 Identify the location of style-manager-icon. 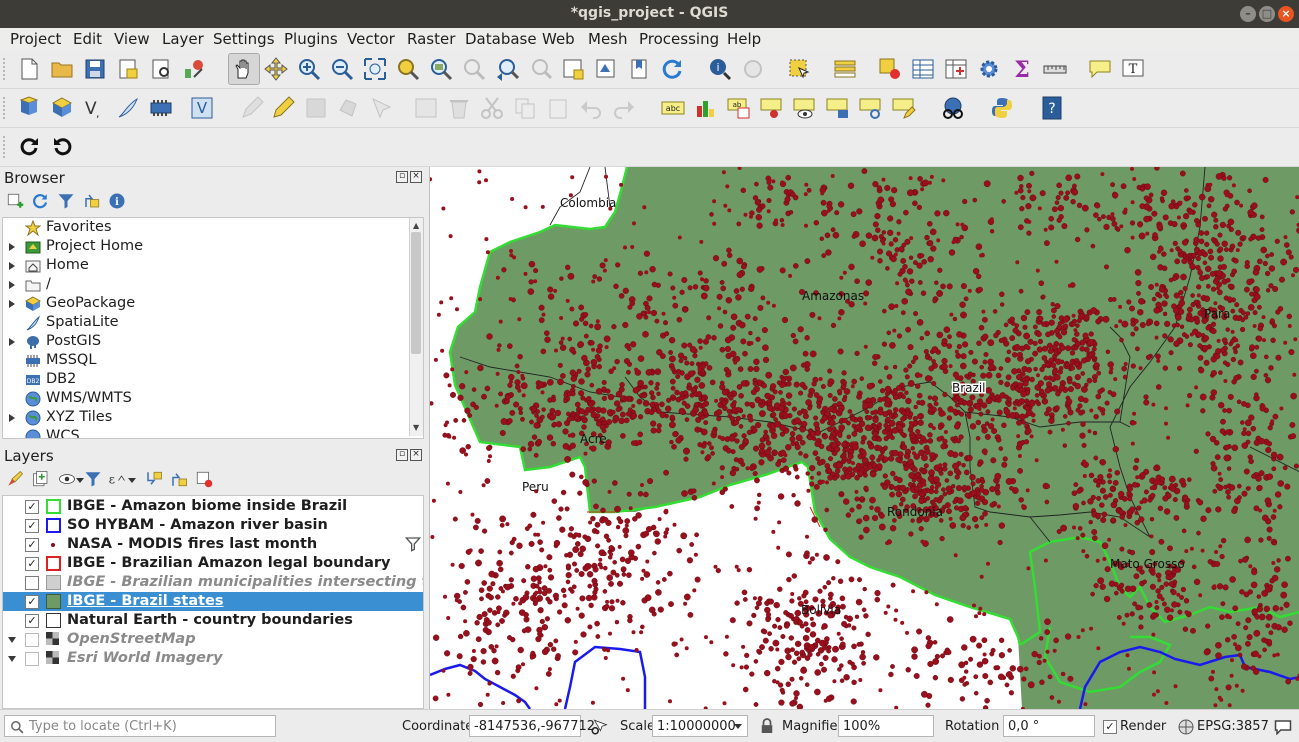
(194, 69).